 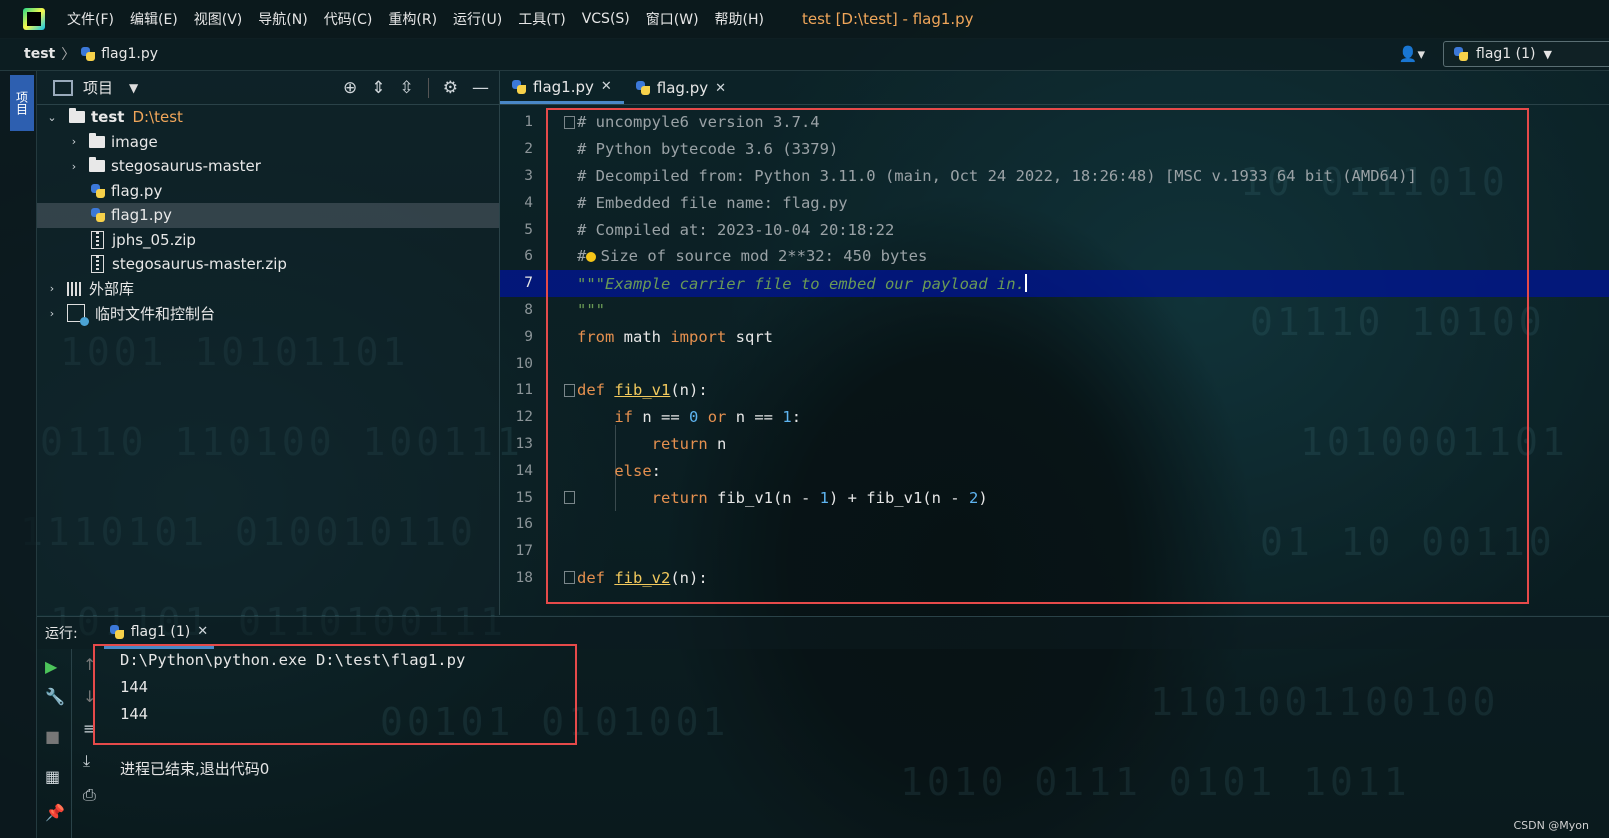 I want to click on line-number: 14, so click(x=524, y=470).